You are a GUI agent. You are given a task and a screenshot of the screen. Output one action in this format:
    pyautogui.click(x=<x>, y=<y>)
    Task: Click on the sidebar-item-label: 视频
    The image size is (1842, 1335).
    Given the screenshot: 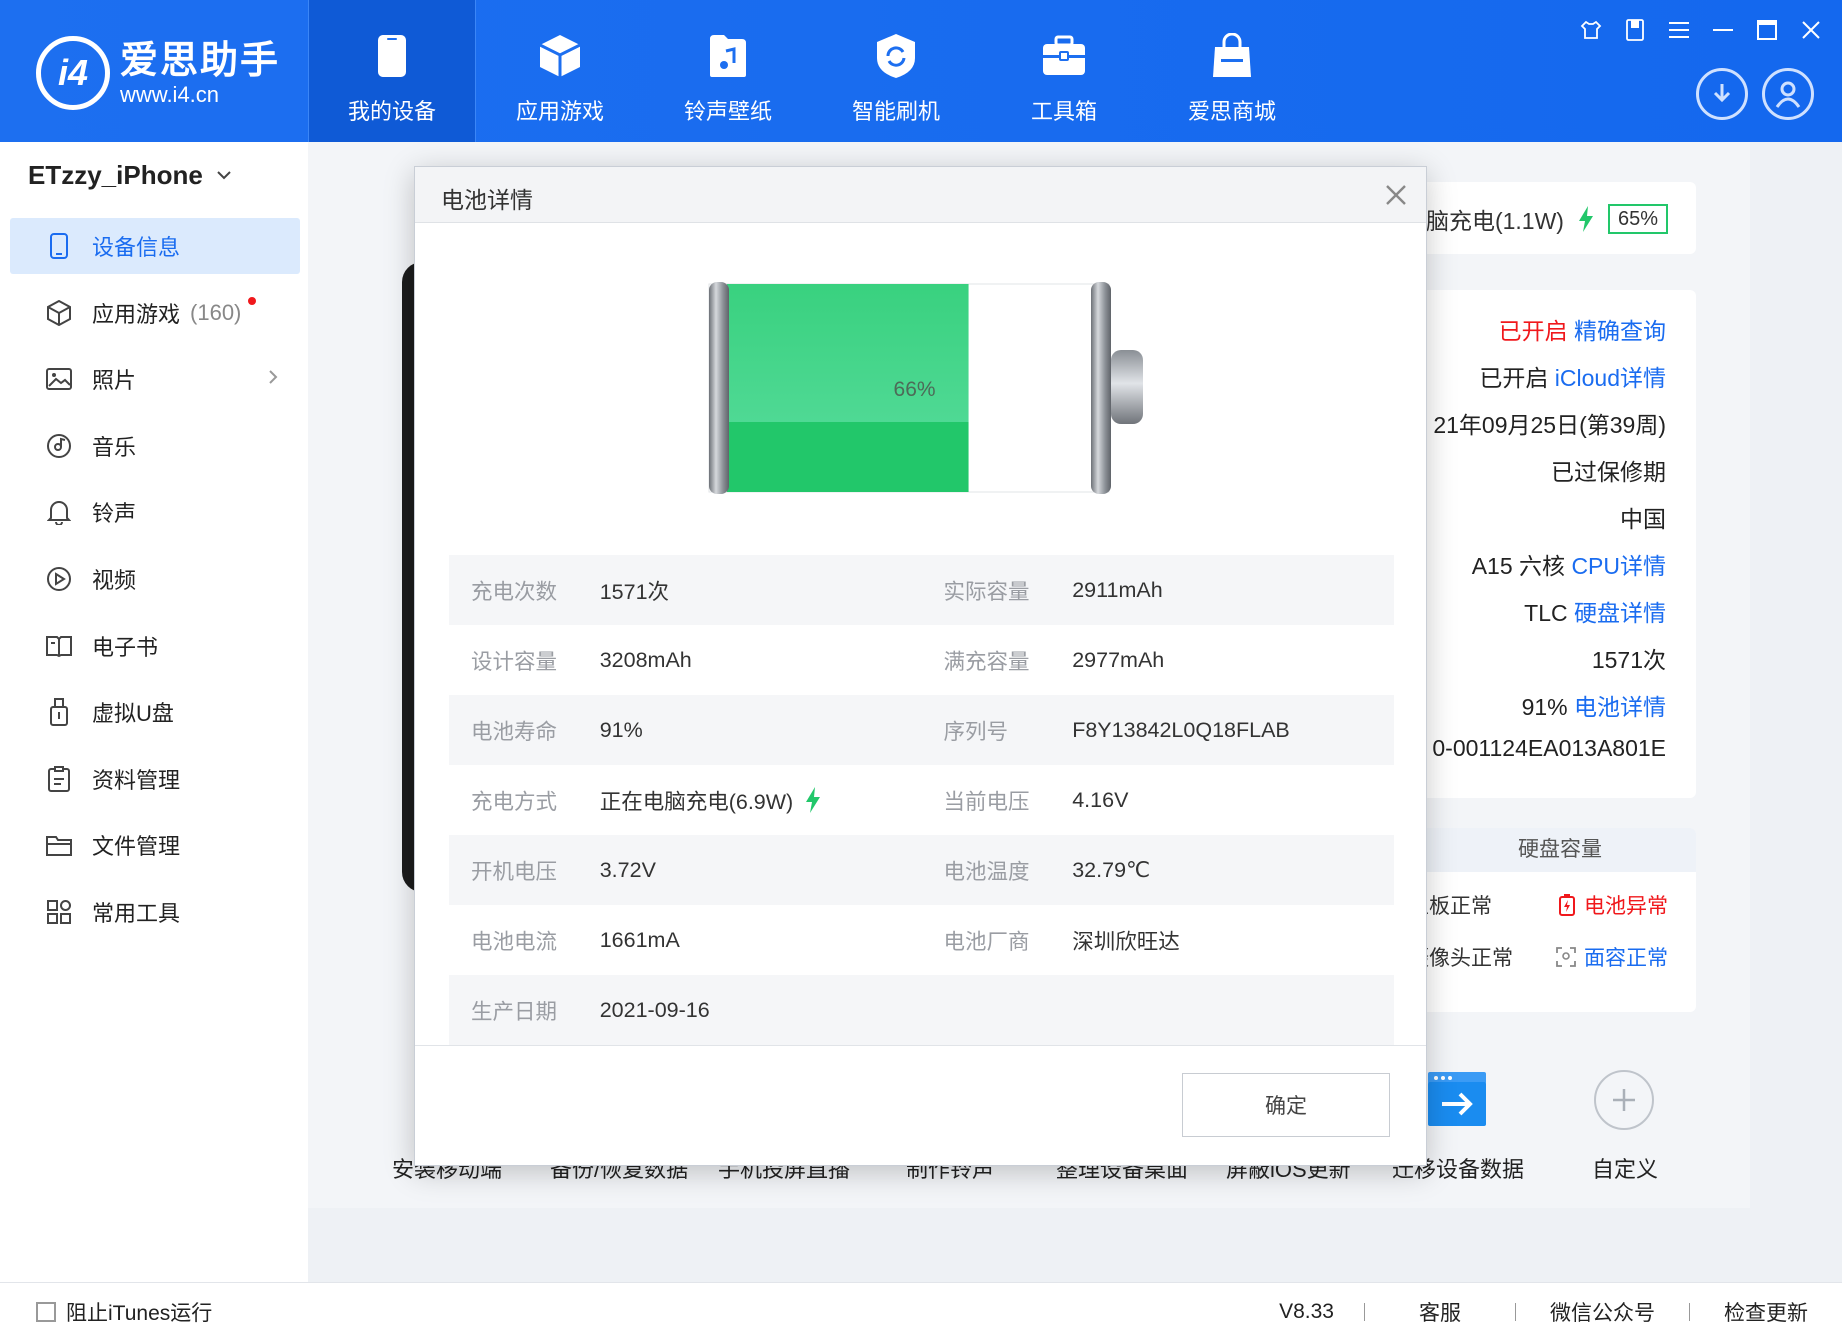 What is the action you would take?
    pyautogui.click(x=114, y=580)
    